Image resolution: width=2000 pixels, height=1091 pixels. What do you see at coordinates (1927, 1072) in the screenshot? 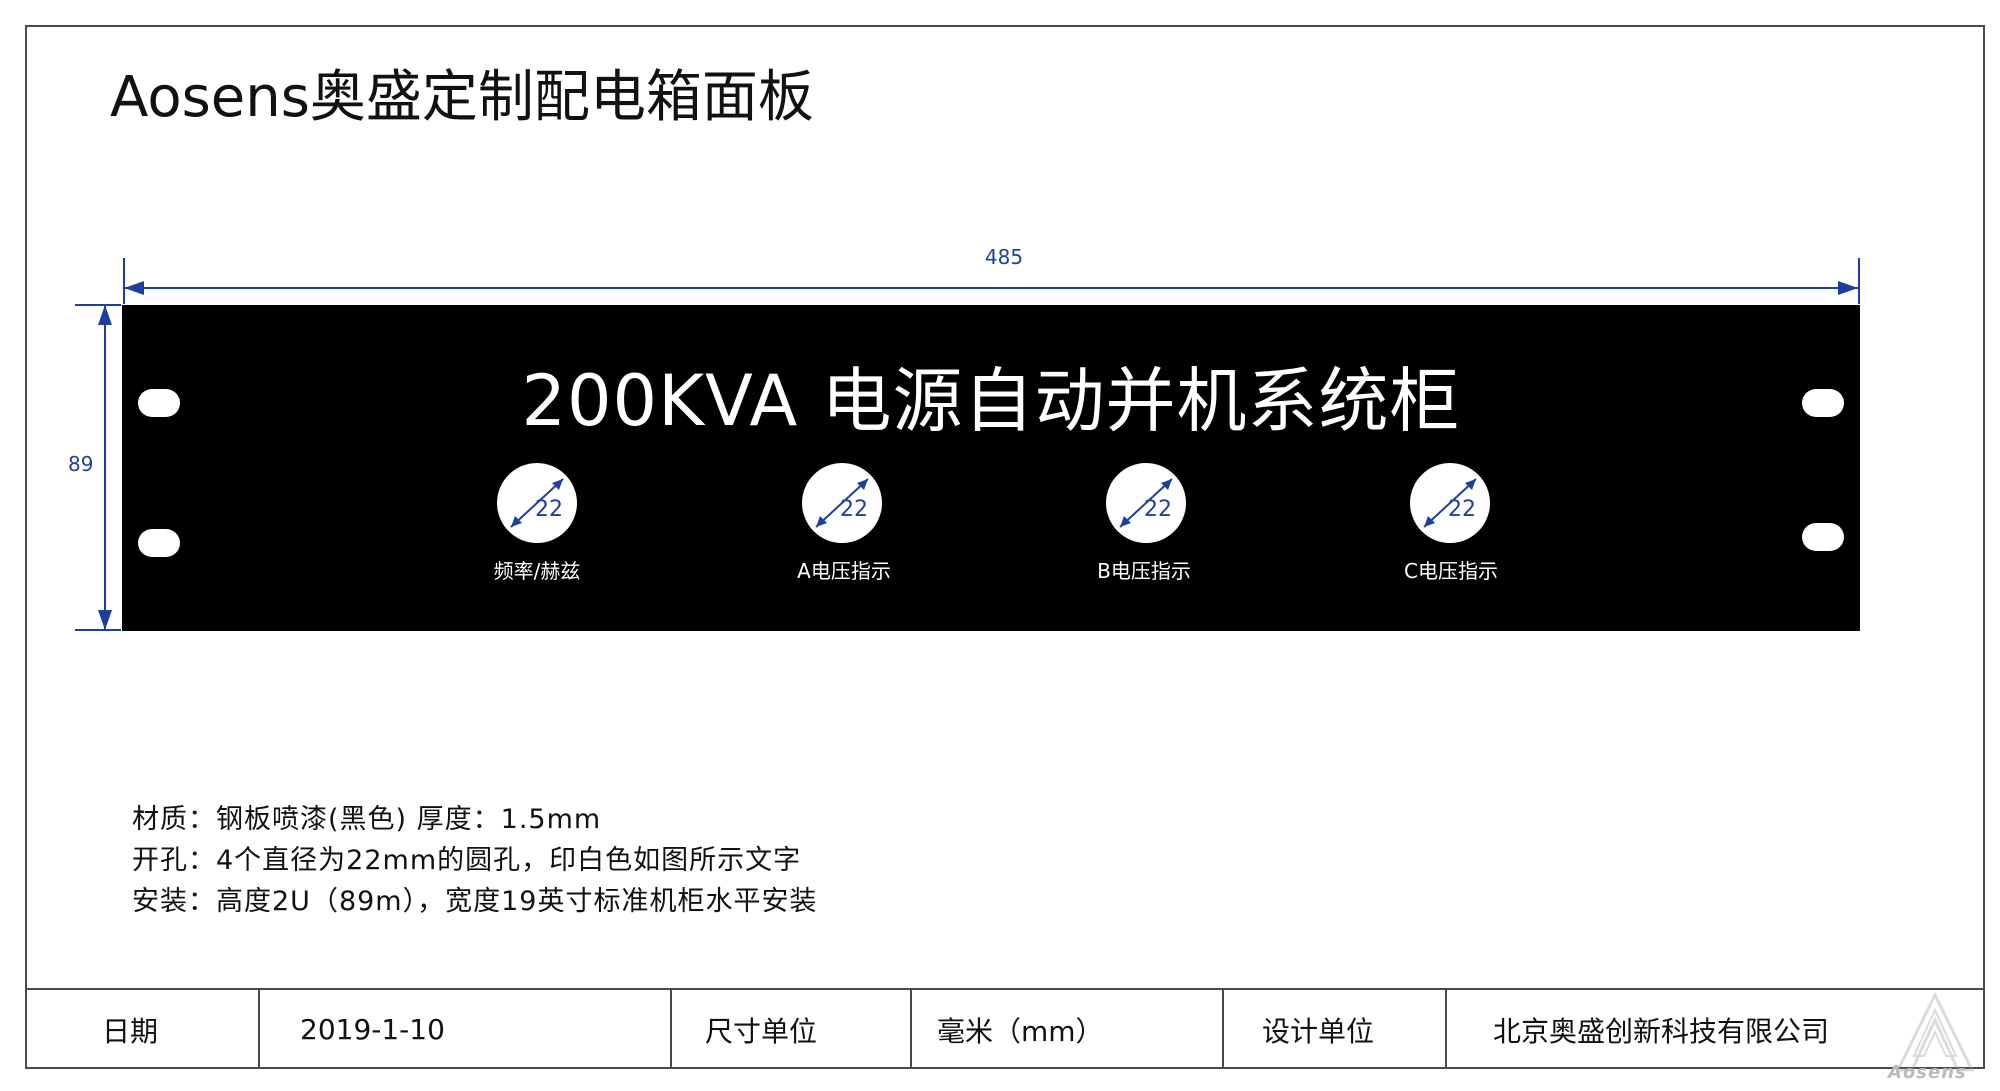
I see `logo-text: Aosens` at bounding box center [1927, 1072].